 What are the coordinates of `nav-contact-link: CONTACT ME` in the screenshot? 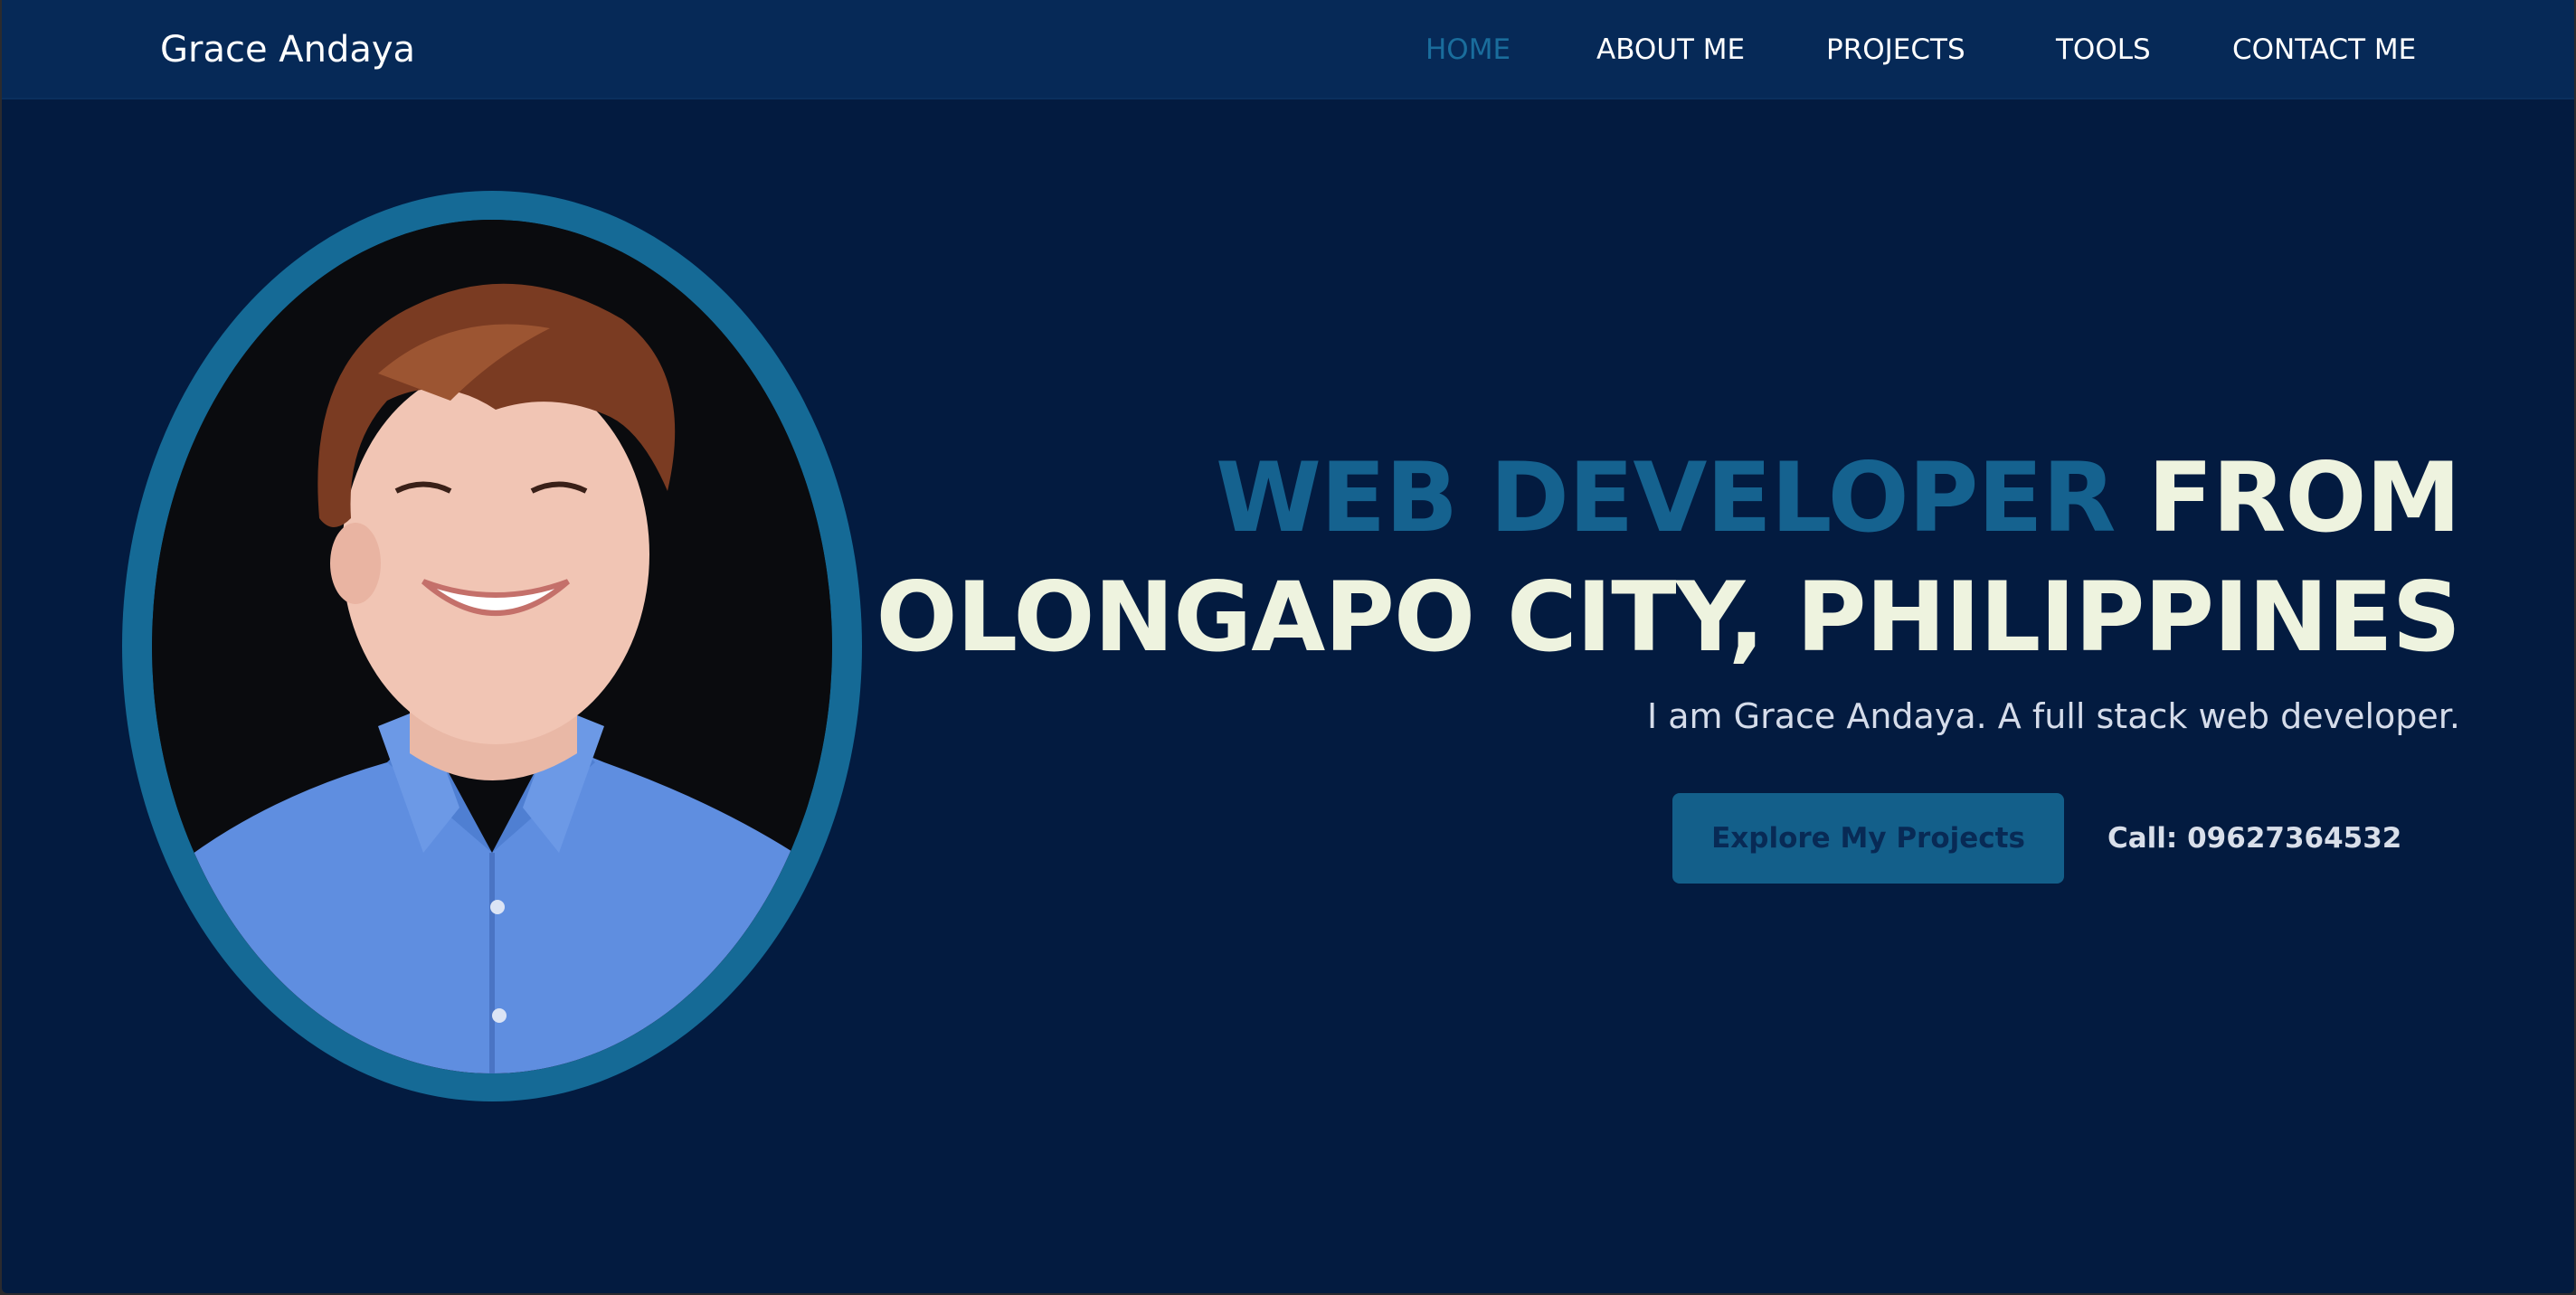 It's located at (2324, 49).